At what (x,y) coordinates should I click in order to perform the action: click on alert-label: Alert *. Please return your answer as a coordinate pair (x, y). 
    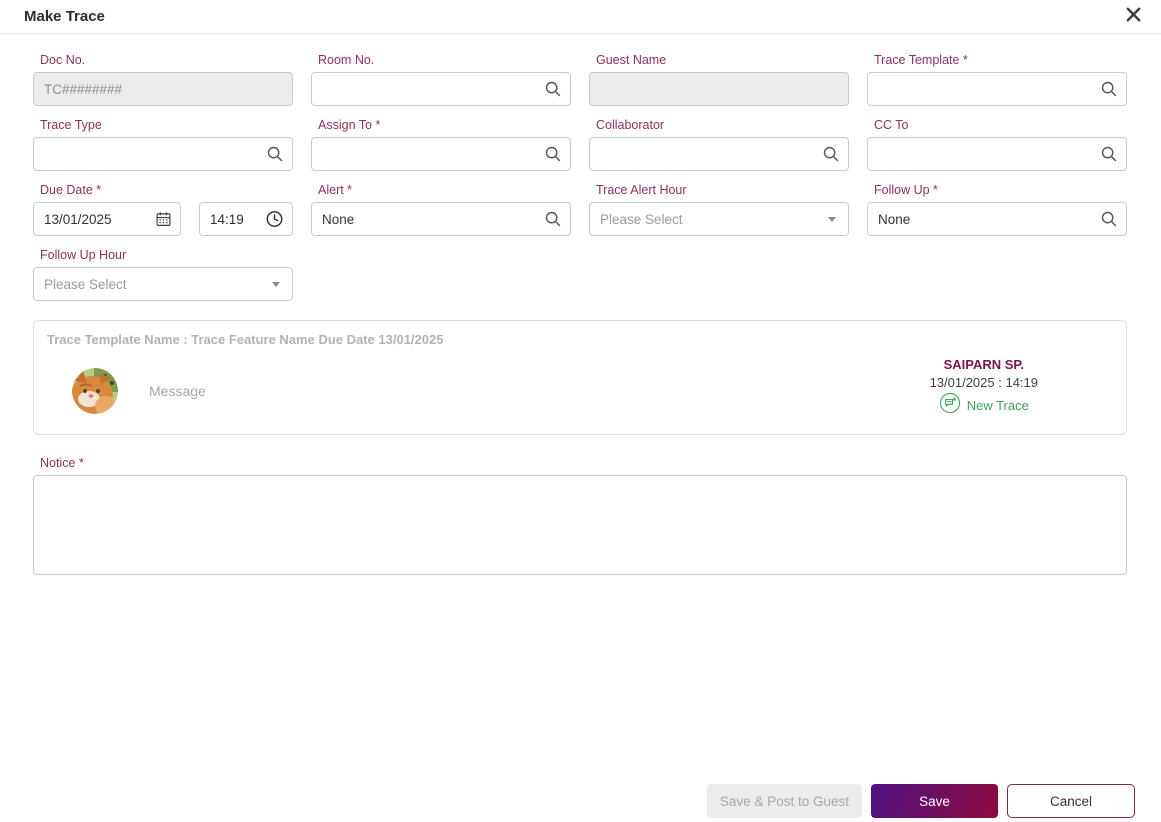
    Looking at the image, I should click on (335, 190).